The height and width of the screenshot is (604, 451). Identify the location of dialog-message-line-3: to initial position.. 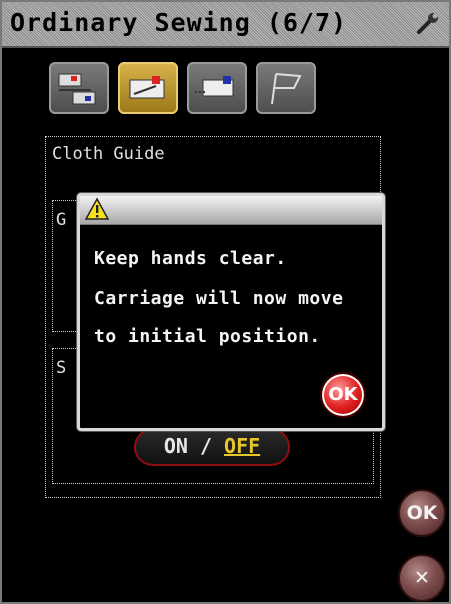
(207, 336).